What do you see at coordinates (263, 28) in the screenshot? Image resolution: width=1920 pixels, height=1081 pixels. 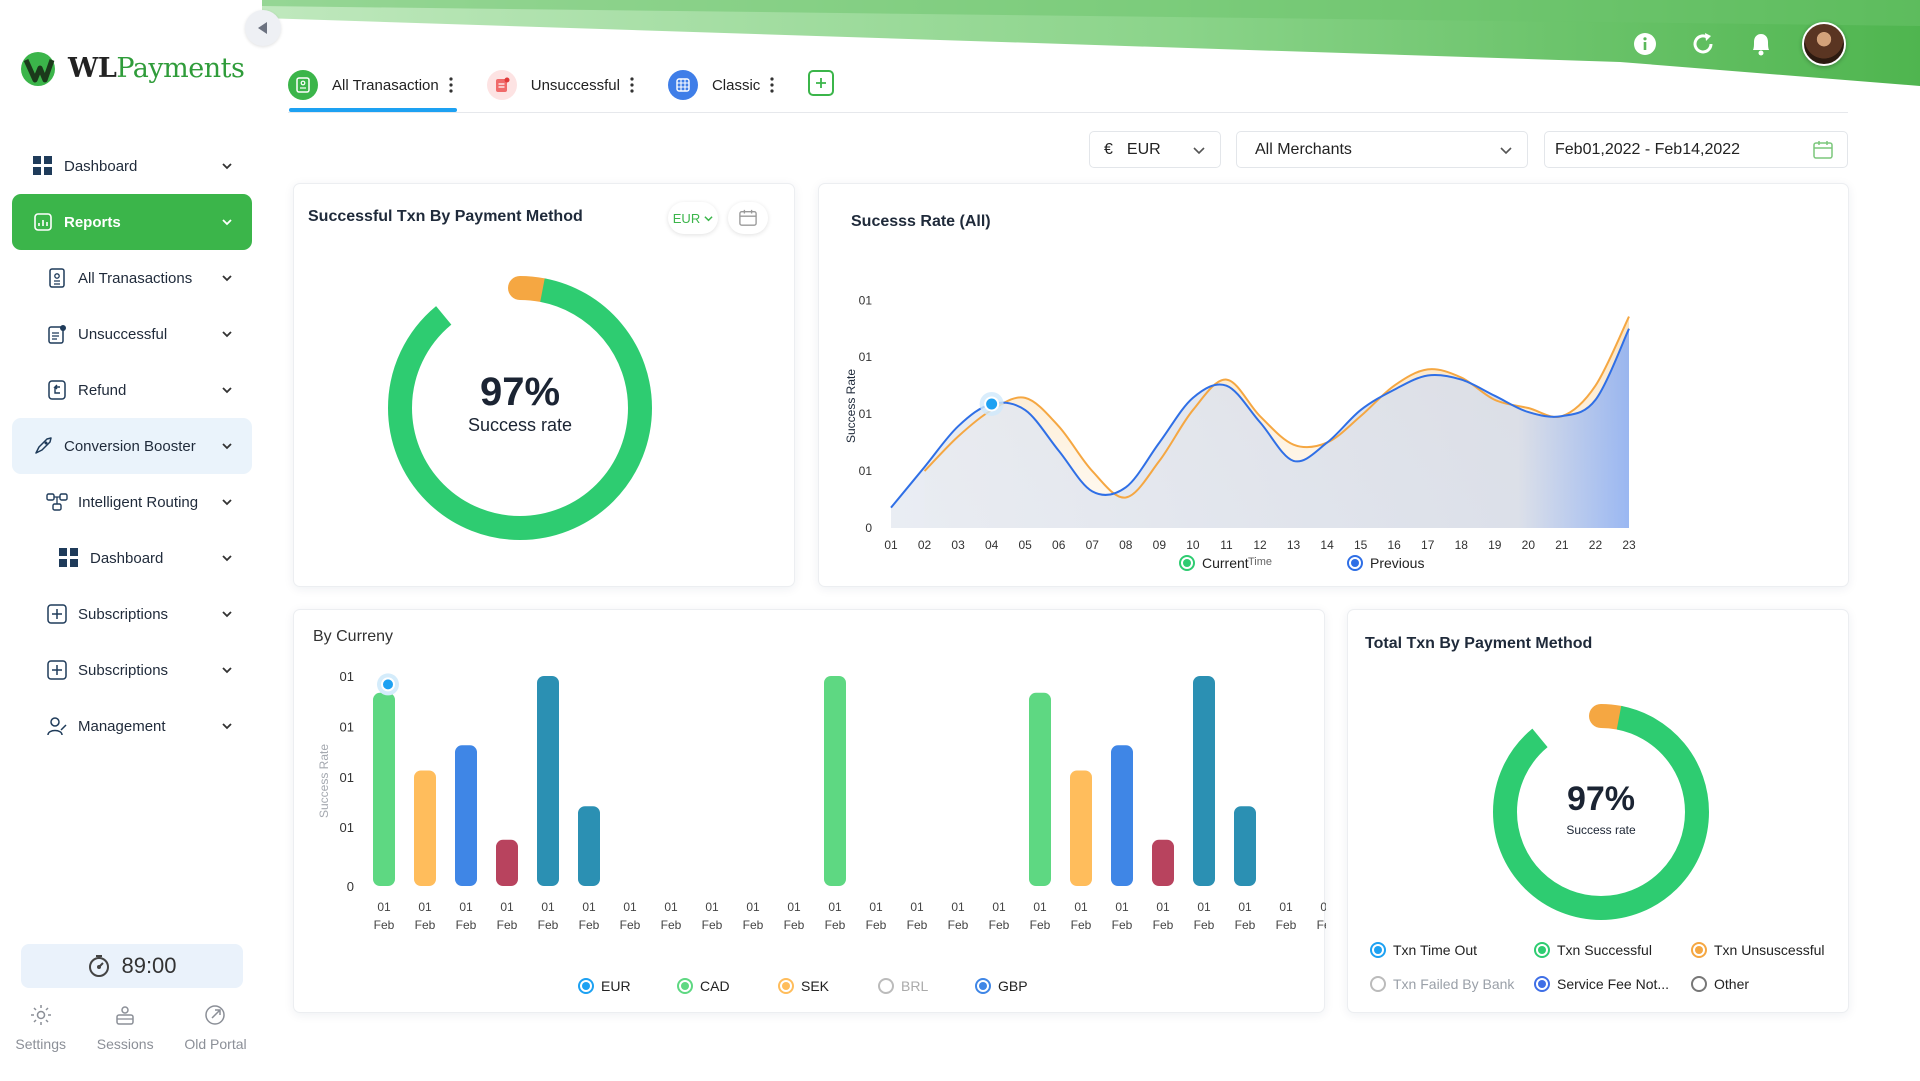 I see `collapse-sidebar-button` at bounding box center [263, 28].